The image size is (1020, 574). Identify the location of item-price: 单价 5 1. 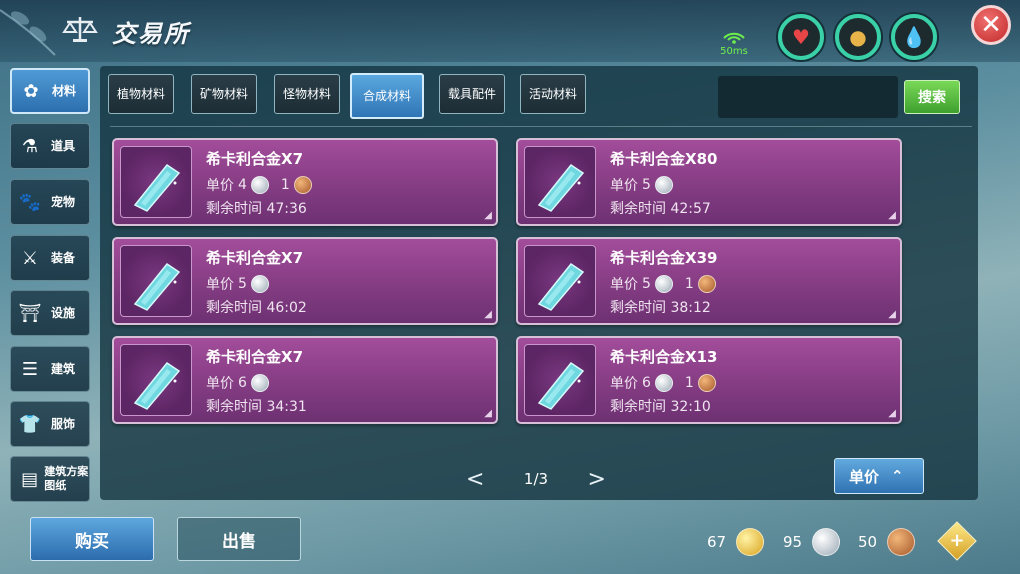
(663, 284).